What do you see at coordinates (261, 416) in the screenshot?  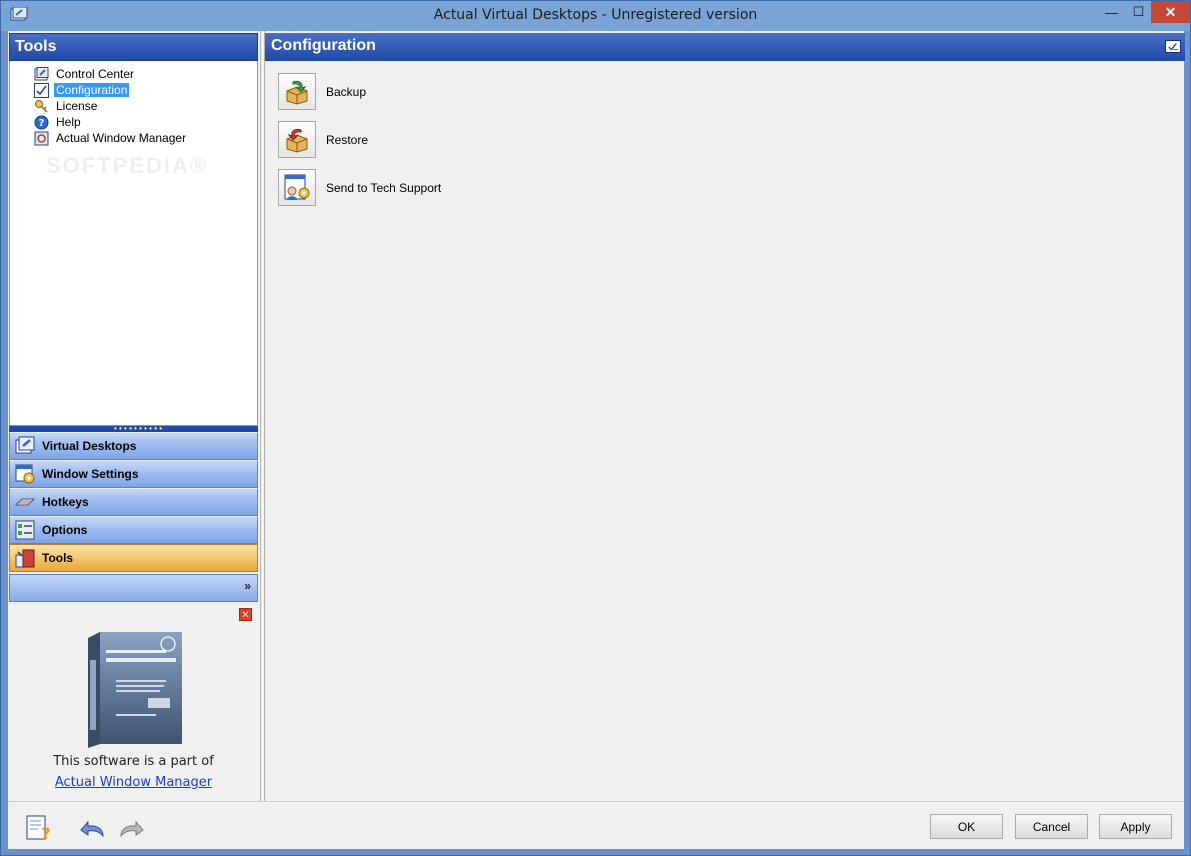 I see `vertical-splitter` at bounding box center [261, 416].